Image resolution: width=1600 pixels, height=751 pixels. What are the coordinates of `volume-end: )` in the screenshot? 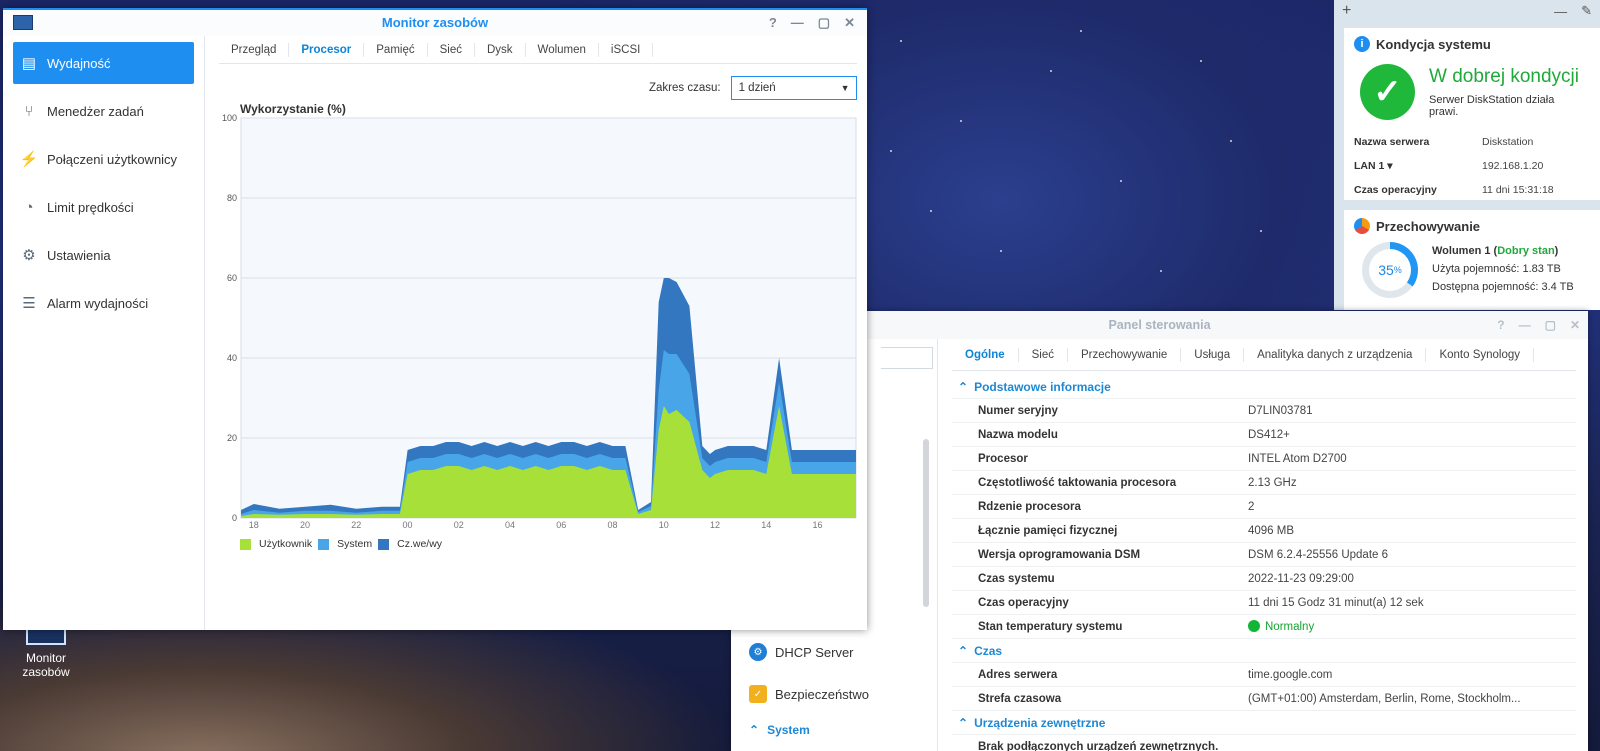 It's located at (1556, 251).